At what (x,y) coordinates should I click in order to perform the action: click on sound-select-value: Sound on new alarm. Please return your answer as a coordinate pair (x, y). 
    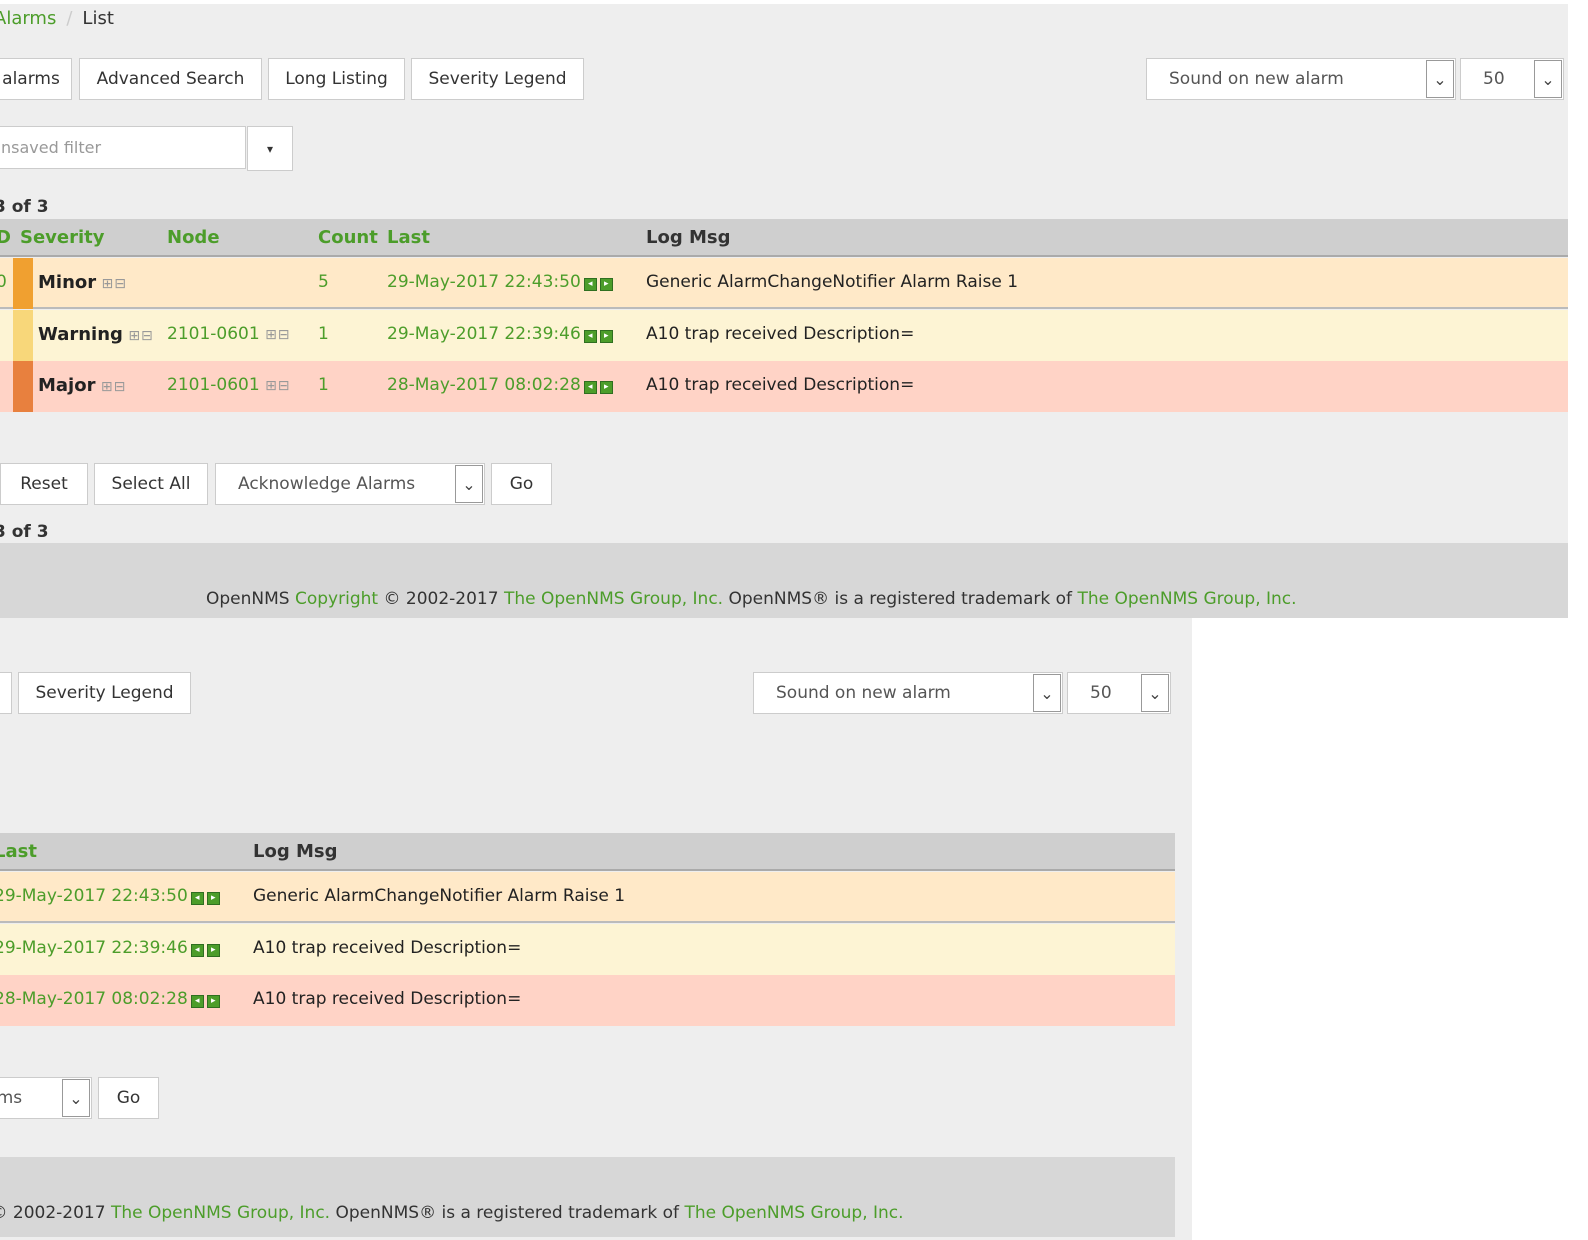
    Looking at the image, I should click on (1256, 79).